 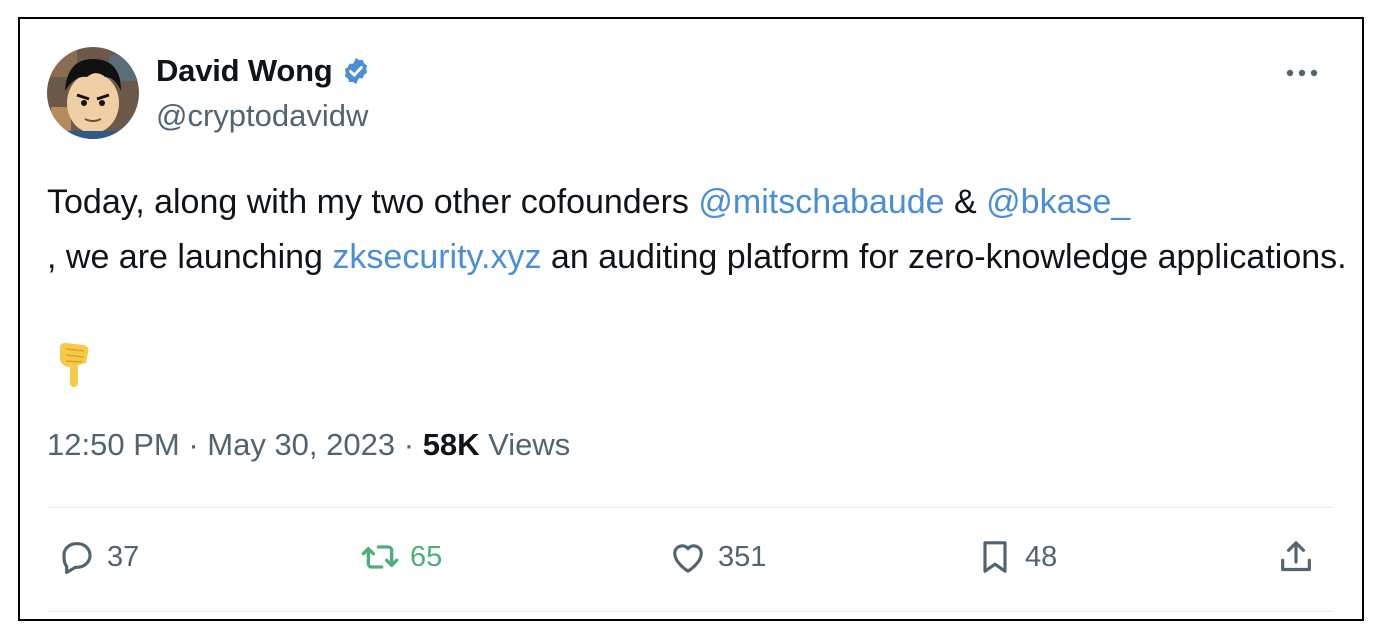 I want to click on mention-link: @bkase_, so click(x=1058, y=202).